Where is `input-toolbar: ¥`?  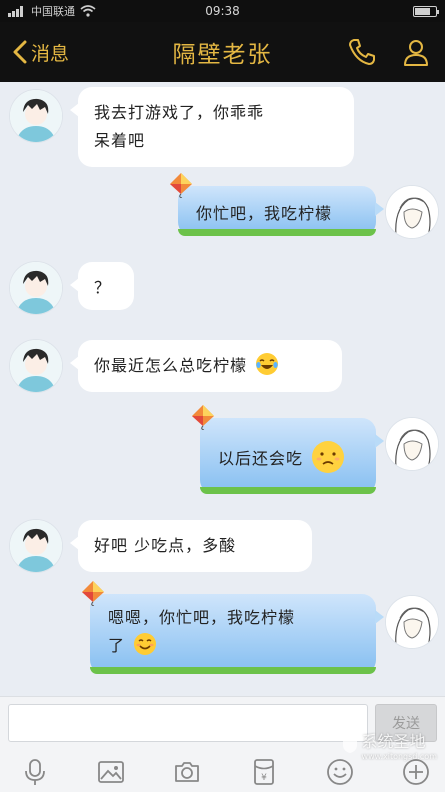
input-toolbar: ¥ is located at coordinates (222, 772).